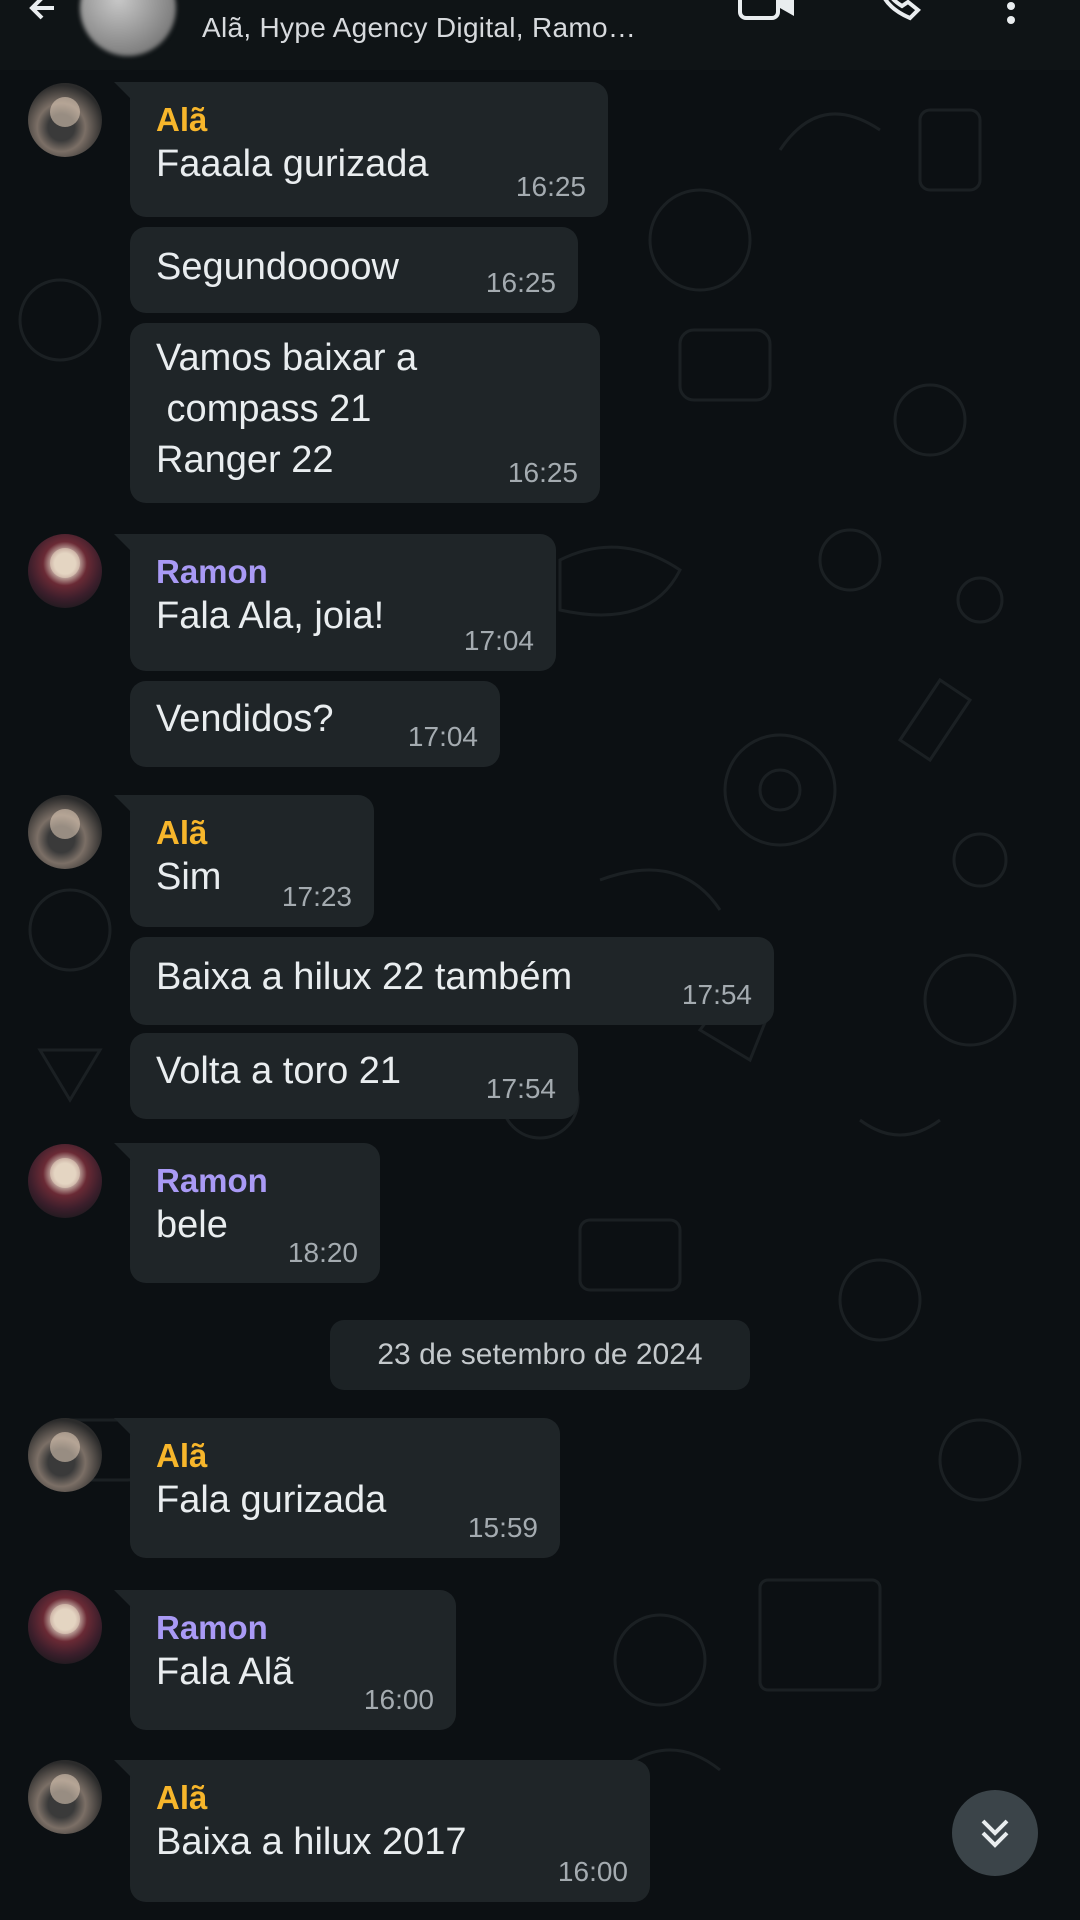  I want to click on message-text: Fala gurizada, so click(271, 1500).